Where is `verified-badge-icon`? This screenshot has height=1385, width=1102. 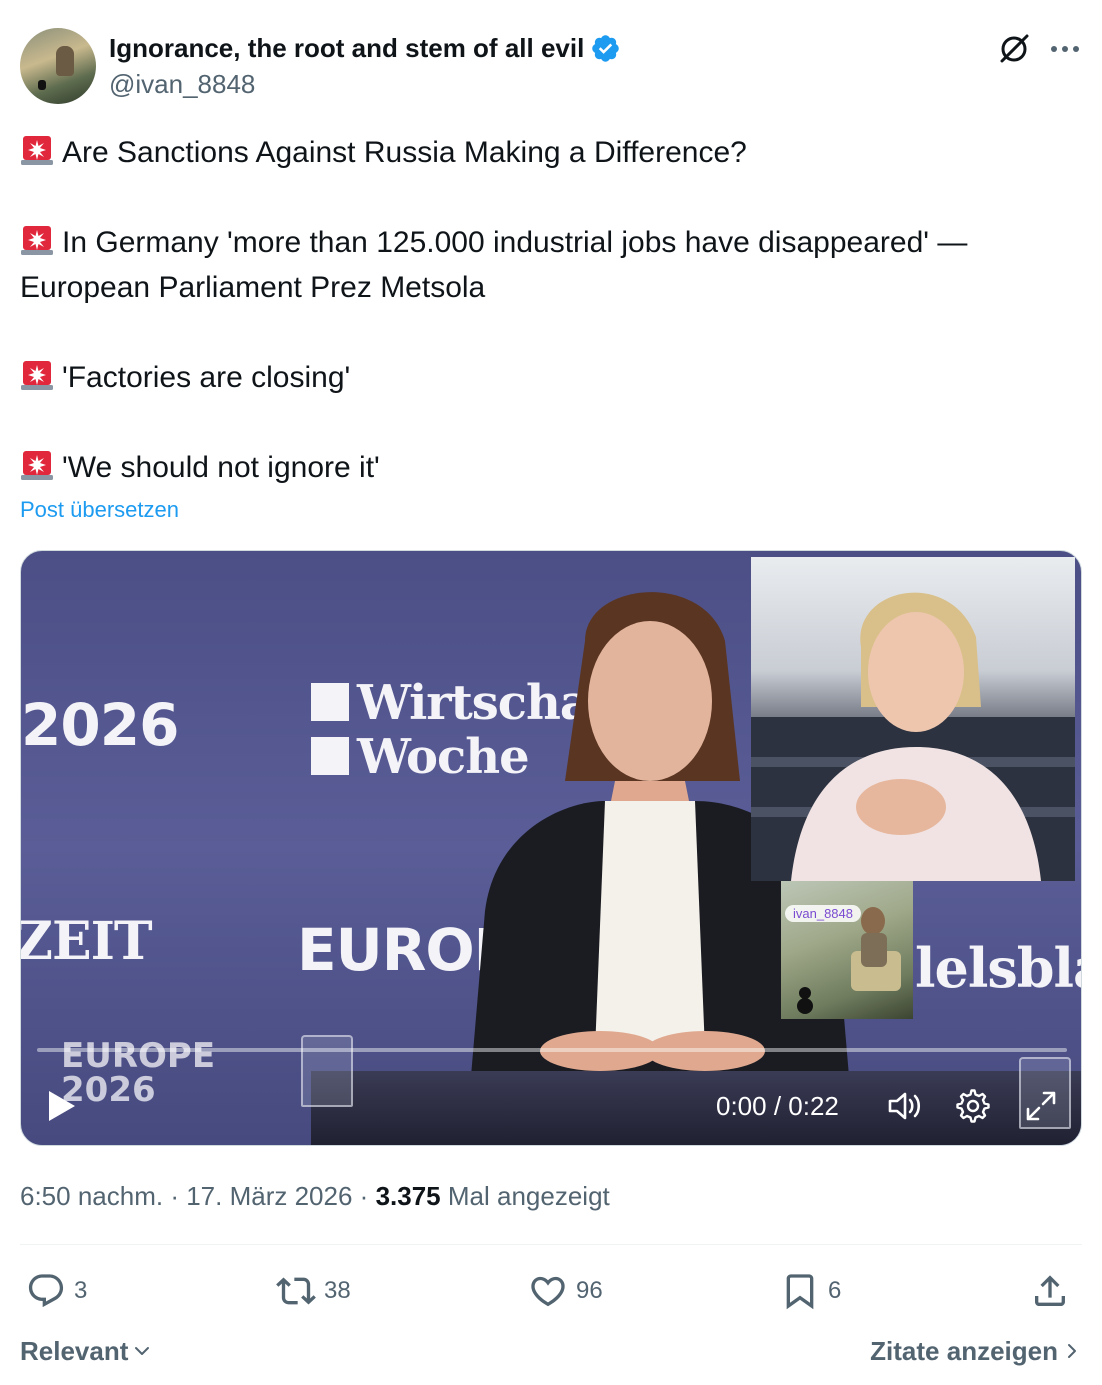 verified-badge-icon is located at coordinates (606, 48).